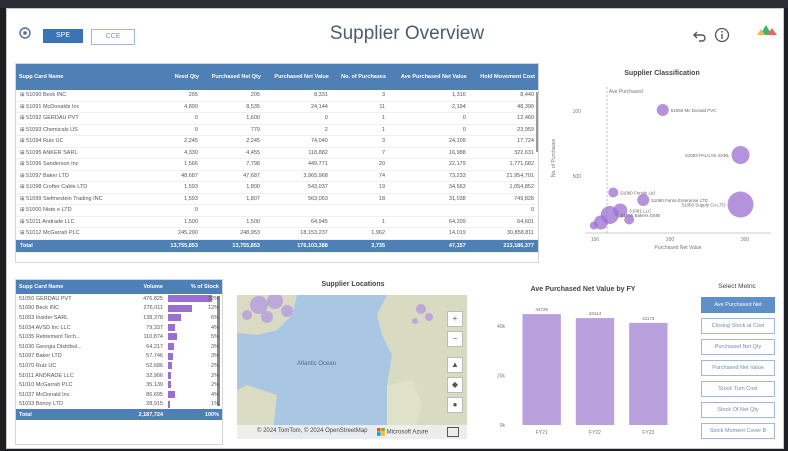  What do you see at coordinates (89, 176) in the screenshot?
I see `table-cell: ⊞ 51097 Baker LTD` at bounding box center [89, 176].